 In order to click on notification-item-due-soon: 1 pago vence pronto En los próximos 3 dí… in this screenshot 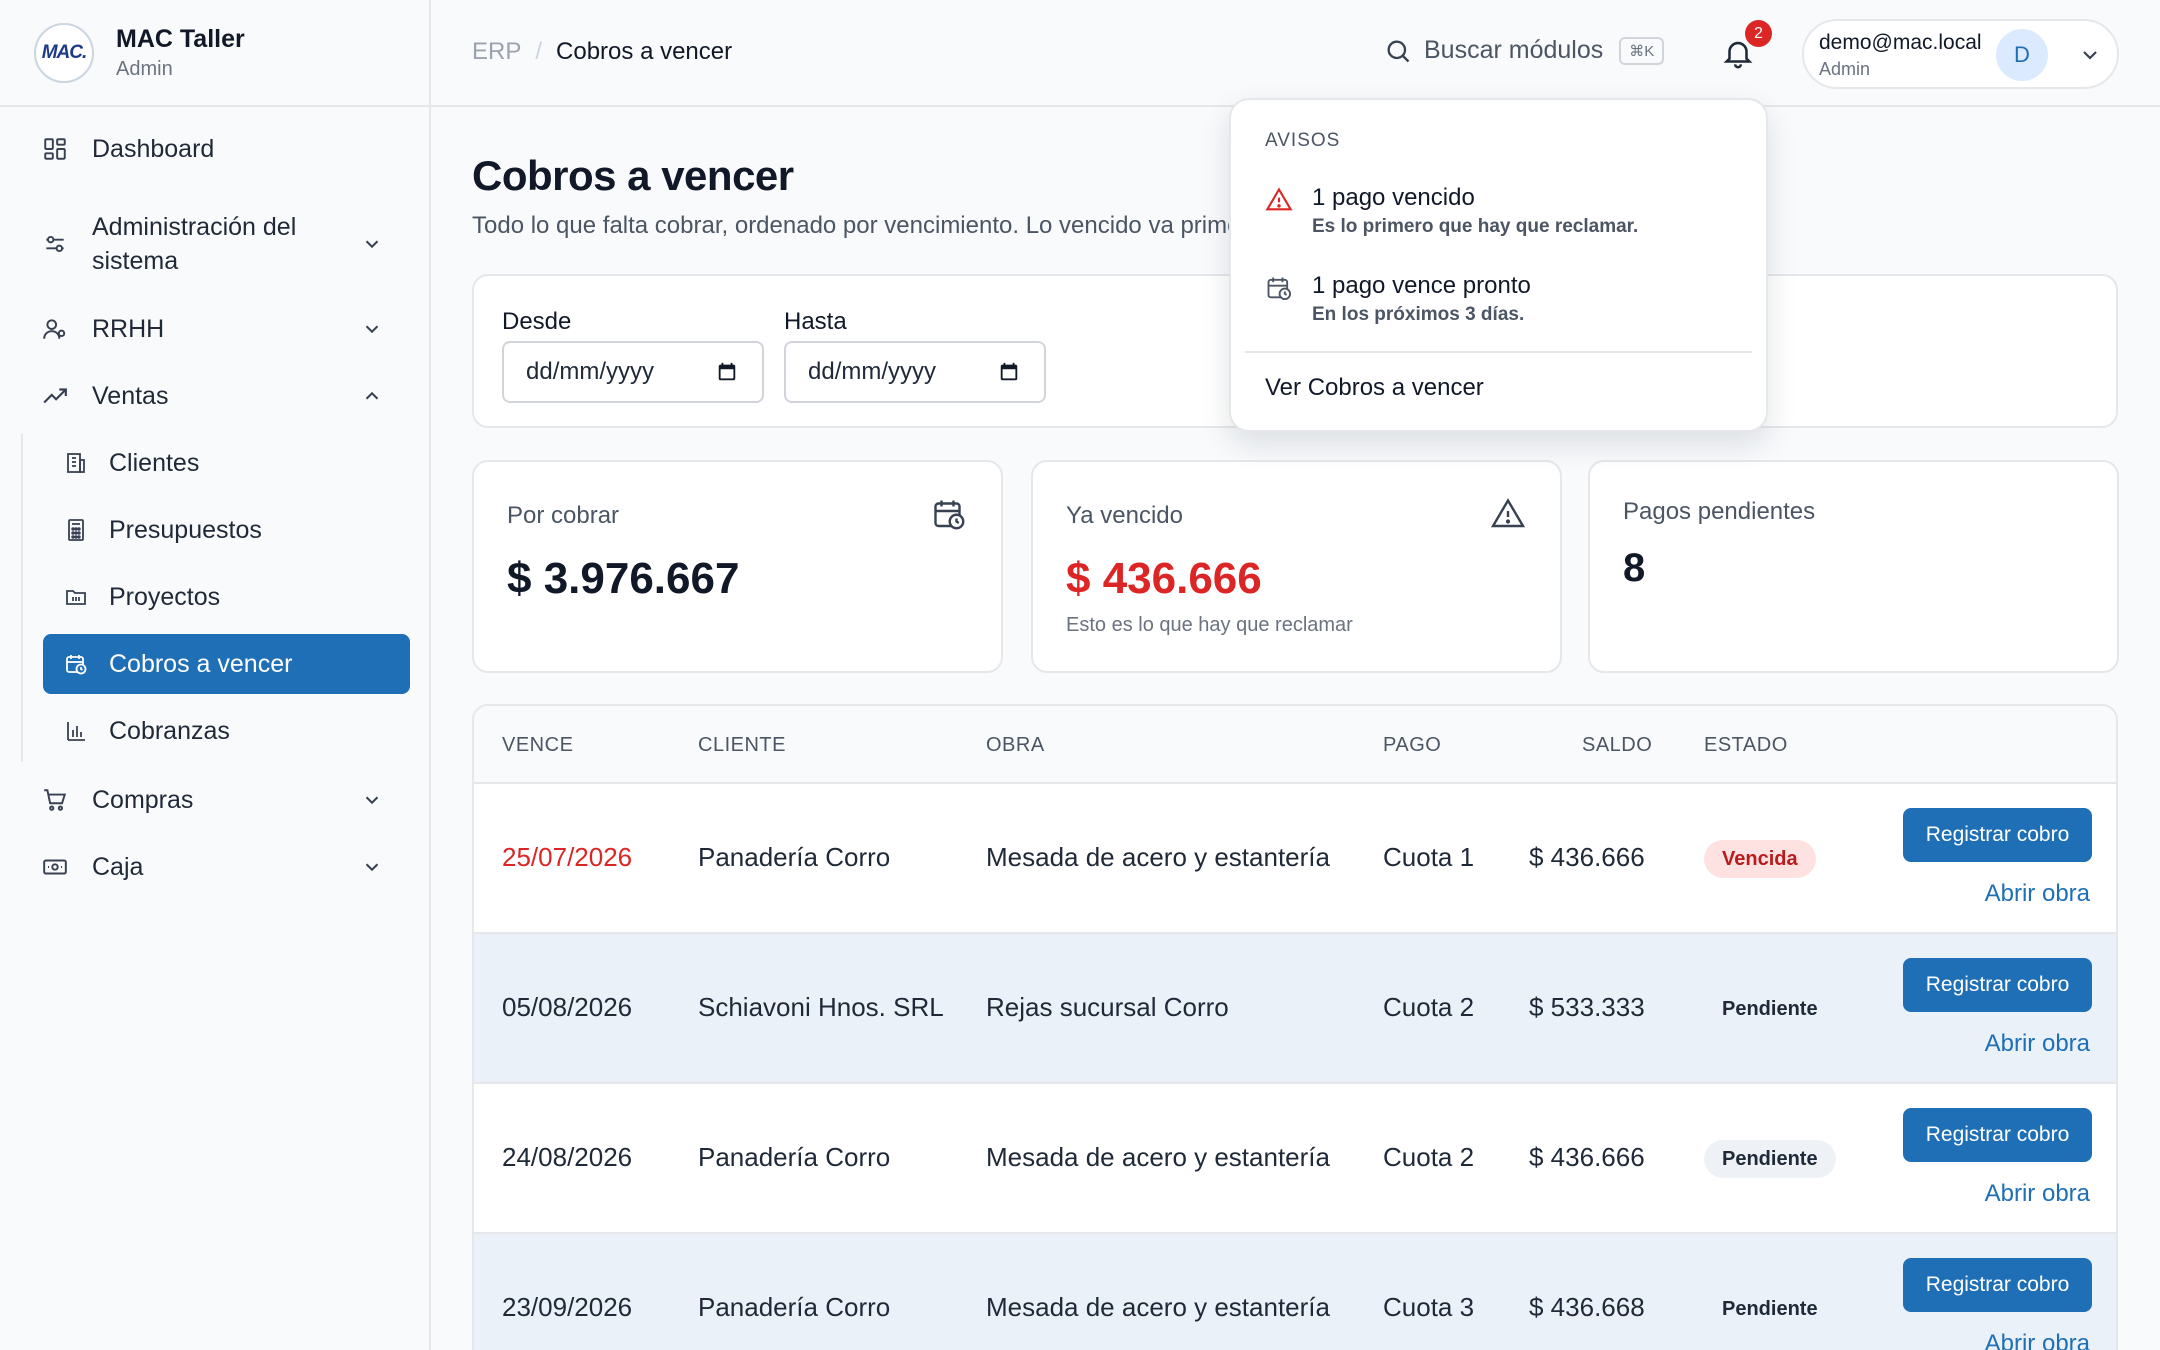, I will do `click(1505, 302)`.